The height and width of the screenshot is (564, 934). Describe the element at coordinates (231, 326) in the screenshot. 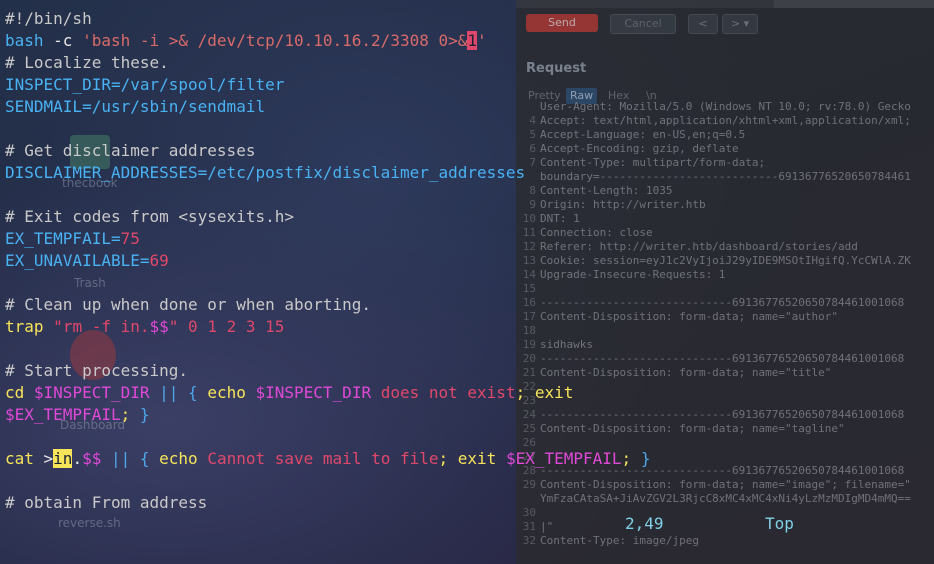

I see `code-token: 0 1 2 3 15` at that location.